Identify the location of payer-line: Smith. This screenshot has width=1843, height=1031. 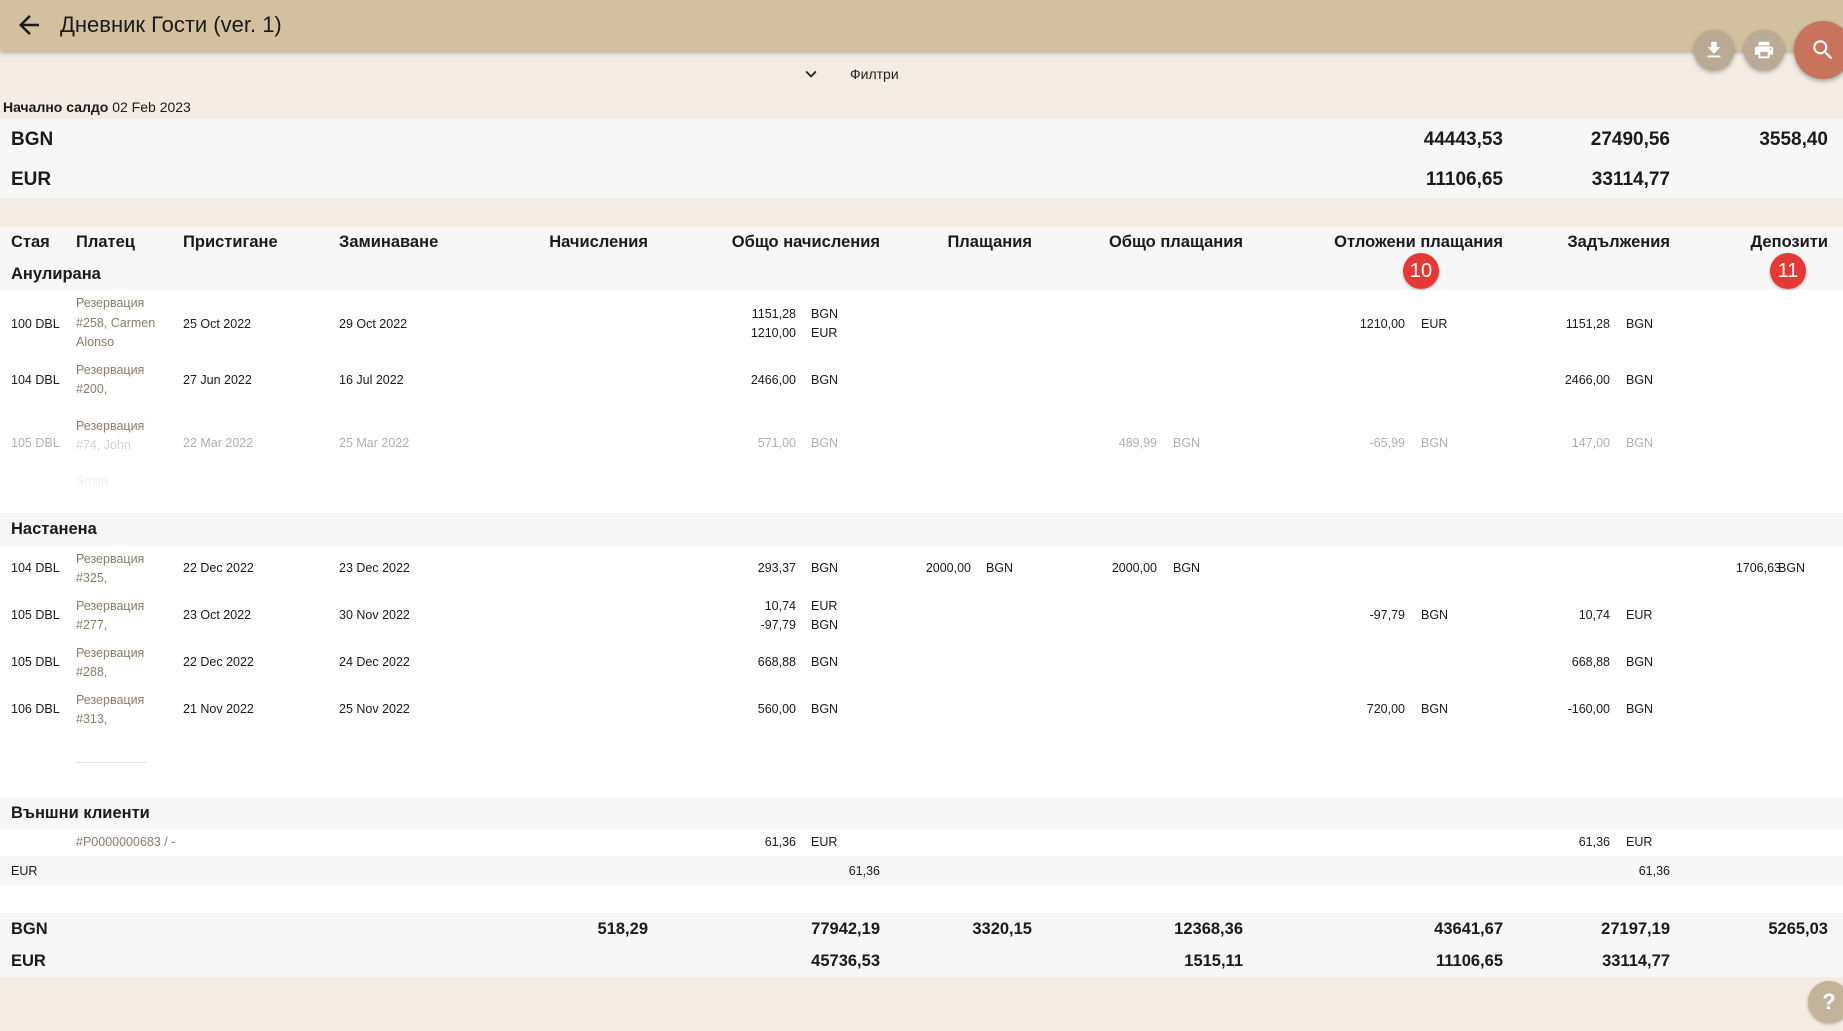
(92, 481).